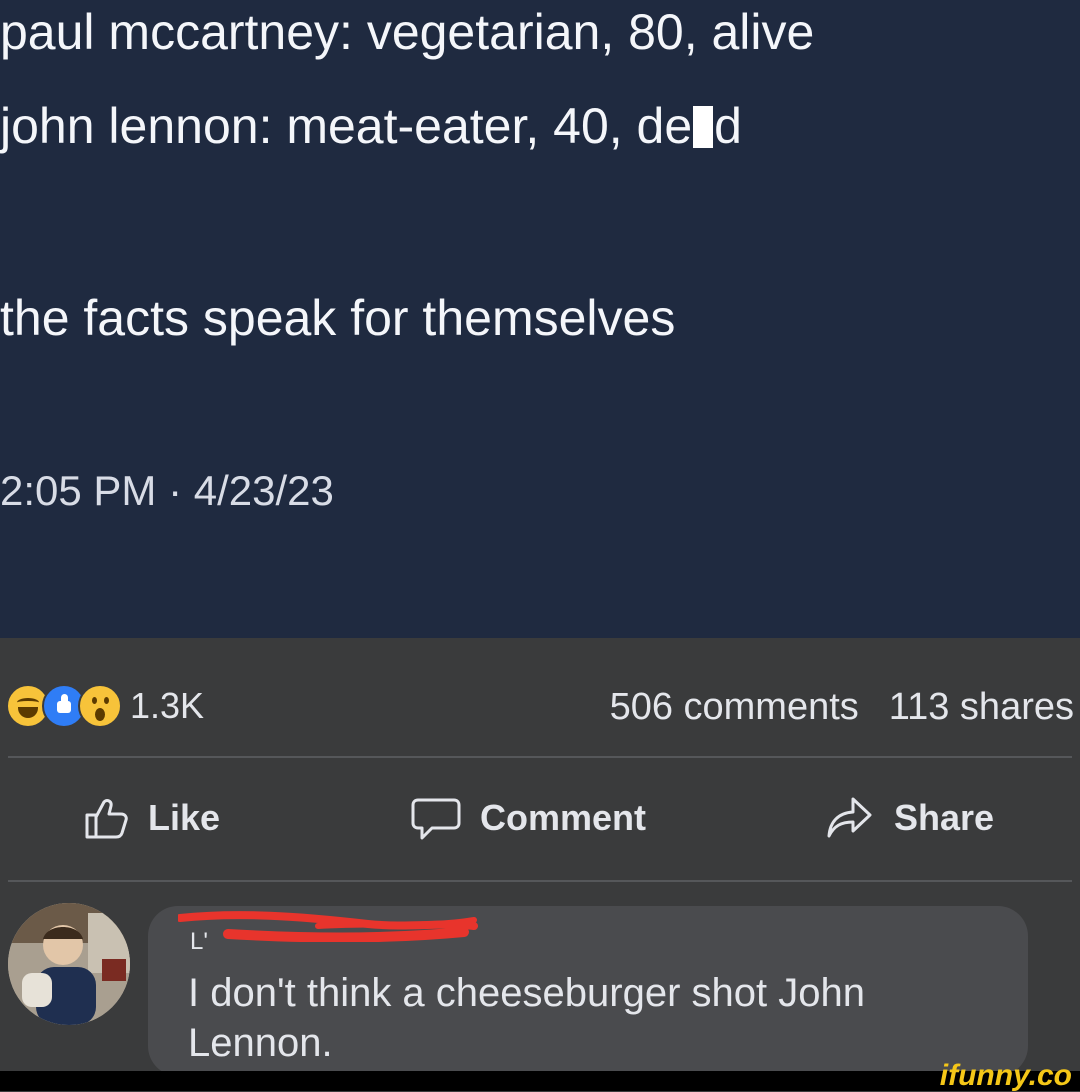  I want to click on post-stats: 506 comments 113 shares, so click(842, 707).